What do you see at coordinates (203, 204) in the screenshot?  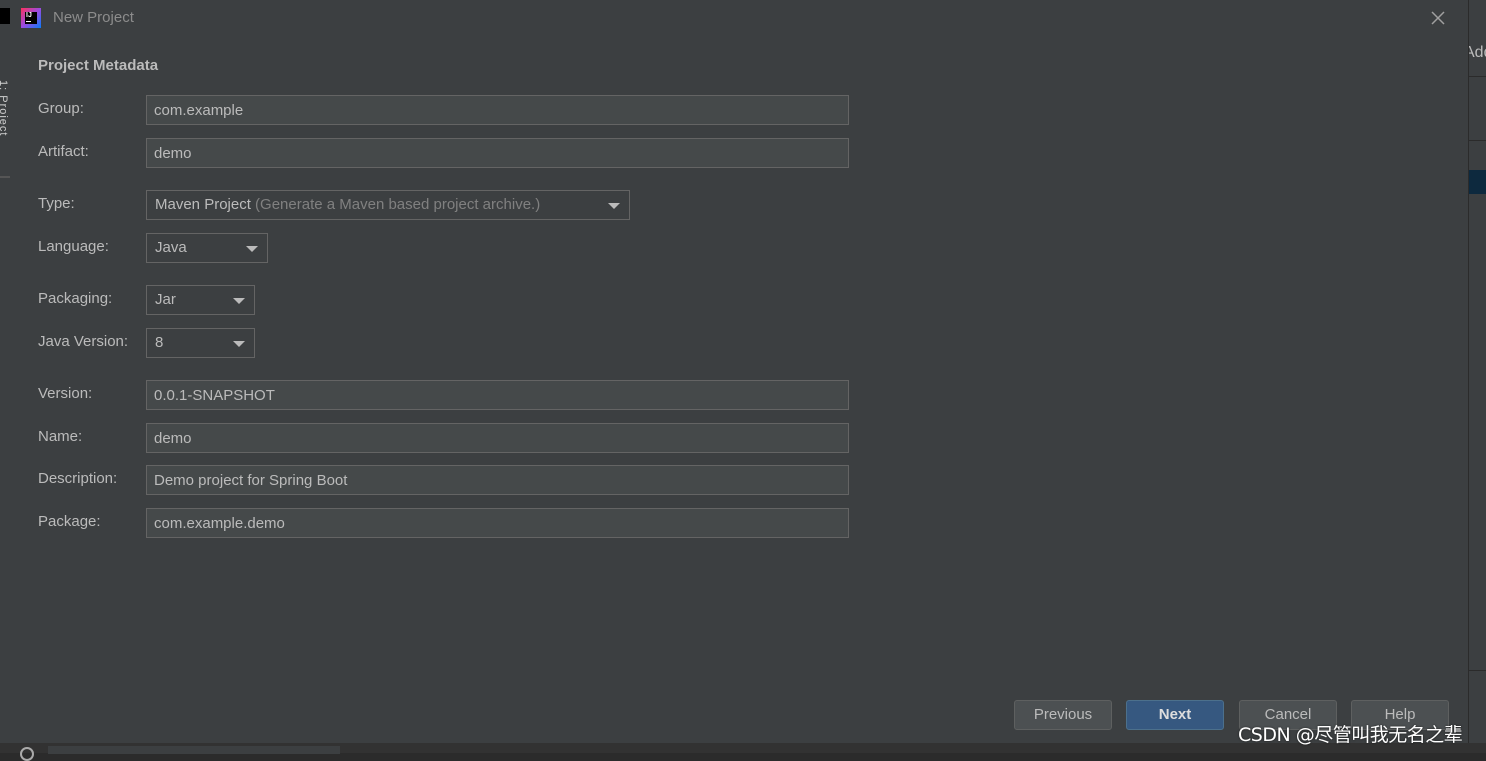 I see `type-value: Maven Project` at bounding box center [203, 204].